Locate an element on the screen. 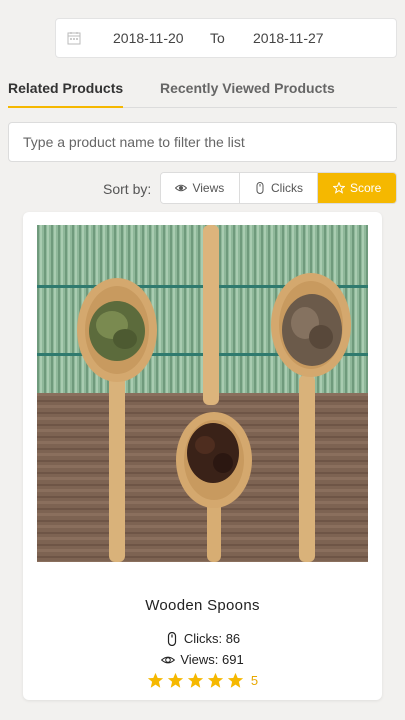 The image size is (405, 720). product-views: Views: 691 is located at coordinates (202, 659).